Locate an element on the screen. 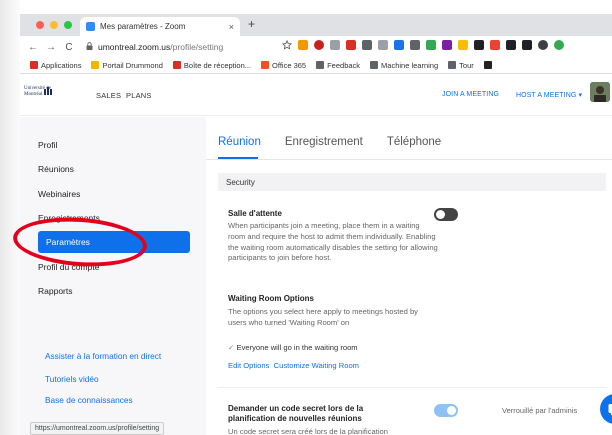 Image resolution: width=612 pixels, height=435 pixels. passcode-toggle is located at coordinates (446, 410).